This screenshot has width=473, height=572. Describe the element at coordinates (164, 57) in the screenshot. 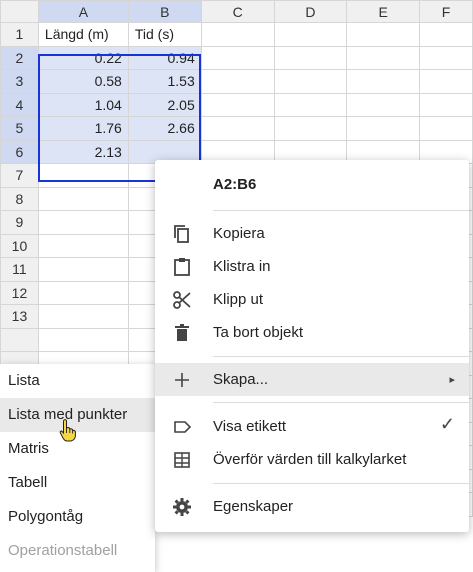

I see `cell-b2: 0.94` at that location.